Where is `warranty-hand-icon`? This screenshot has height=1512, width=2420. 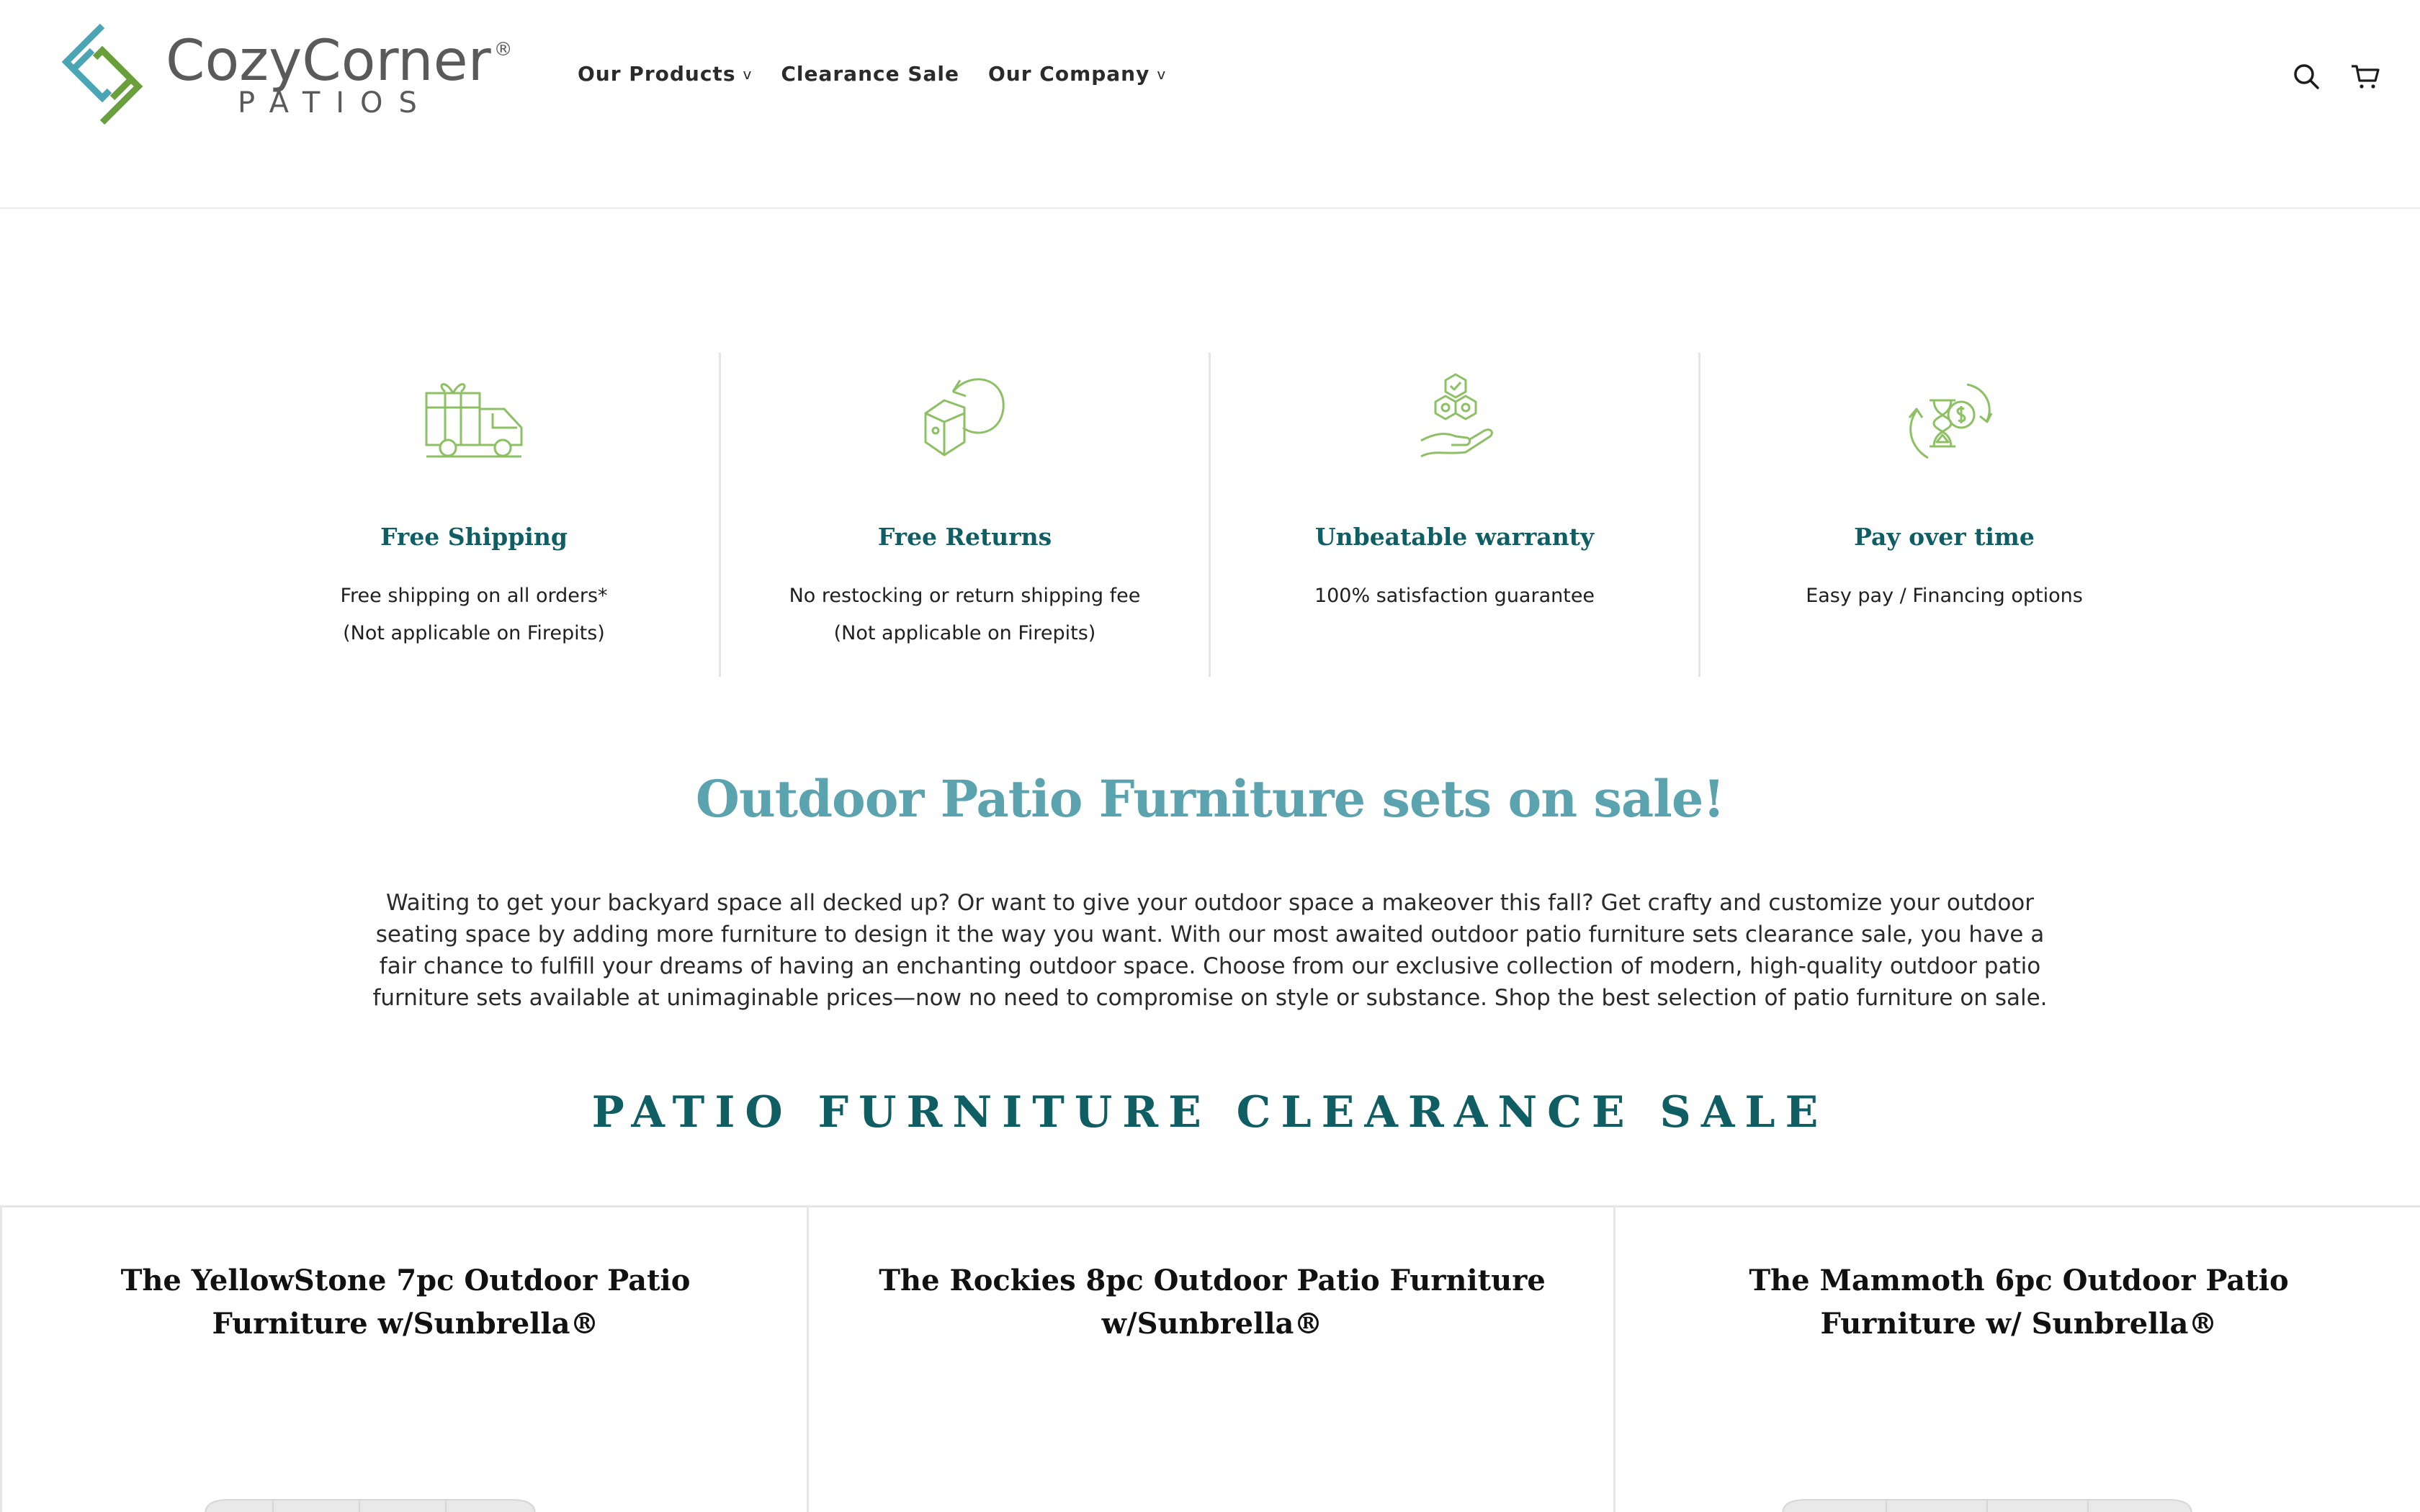 warranty-hand-icon is located at coordinates (1456, 415).